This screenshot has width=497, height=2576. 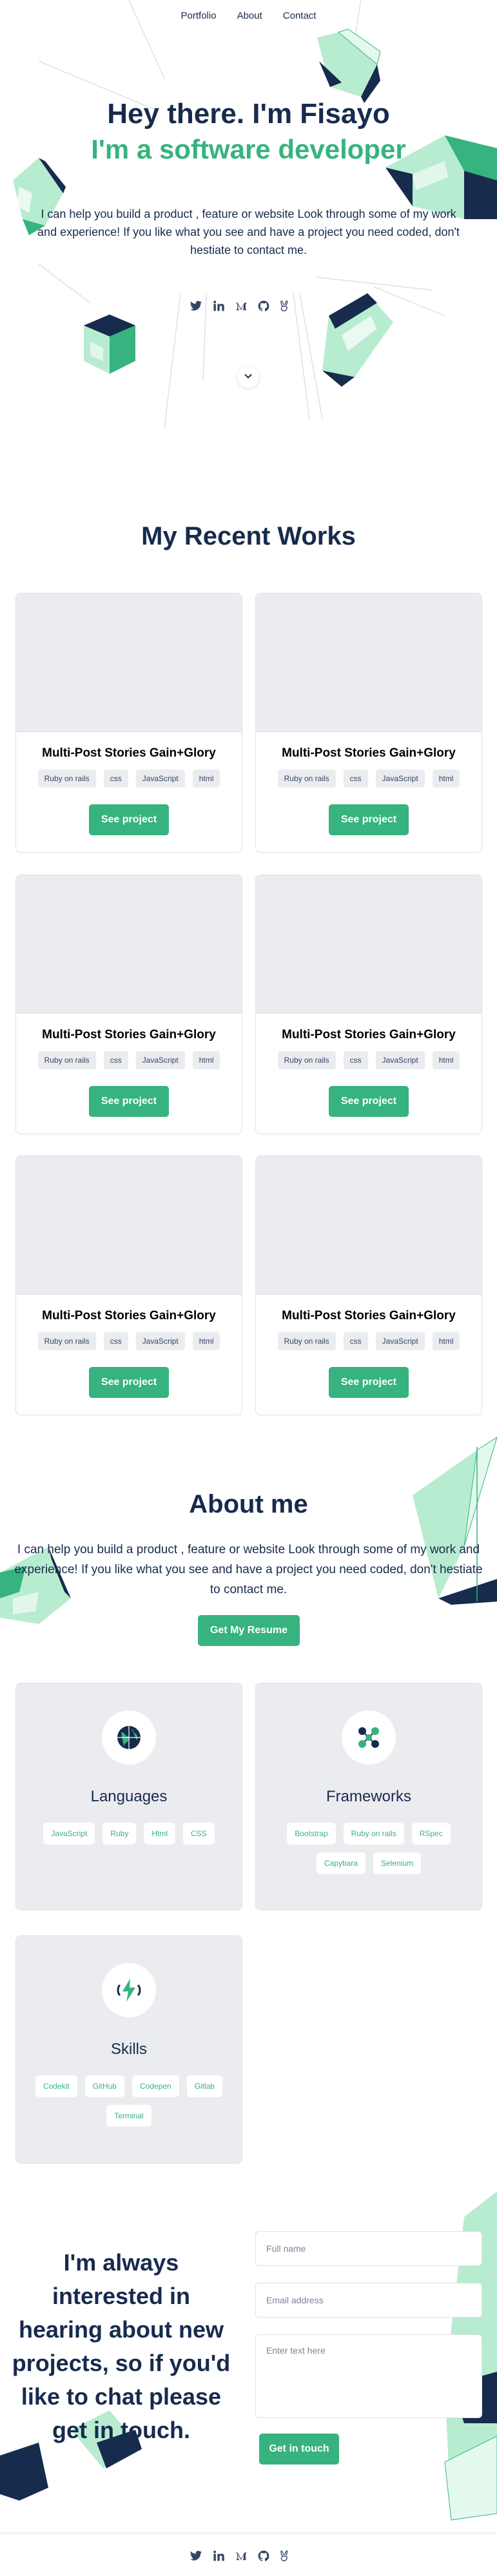 What do you see at coordinates (369, 2248) in the screenshot?
I see `full-name-field` at bounding box center [369, 2248].